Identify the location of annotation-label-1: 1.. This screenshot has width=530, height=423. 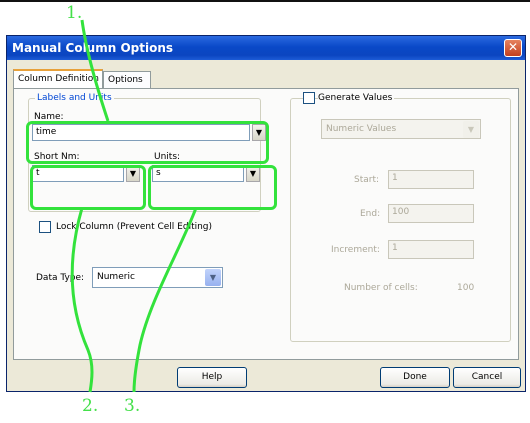
(74, 13).